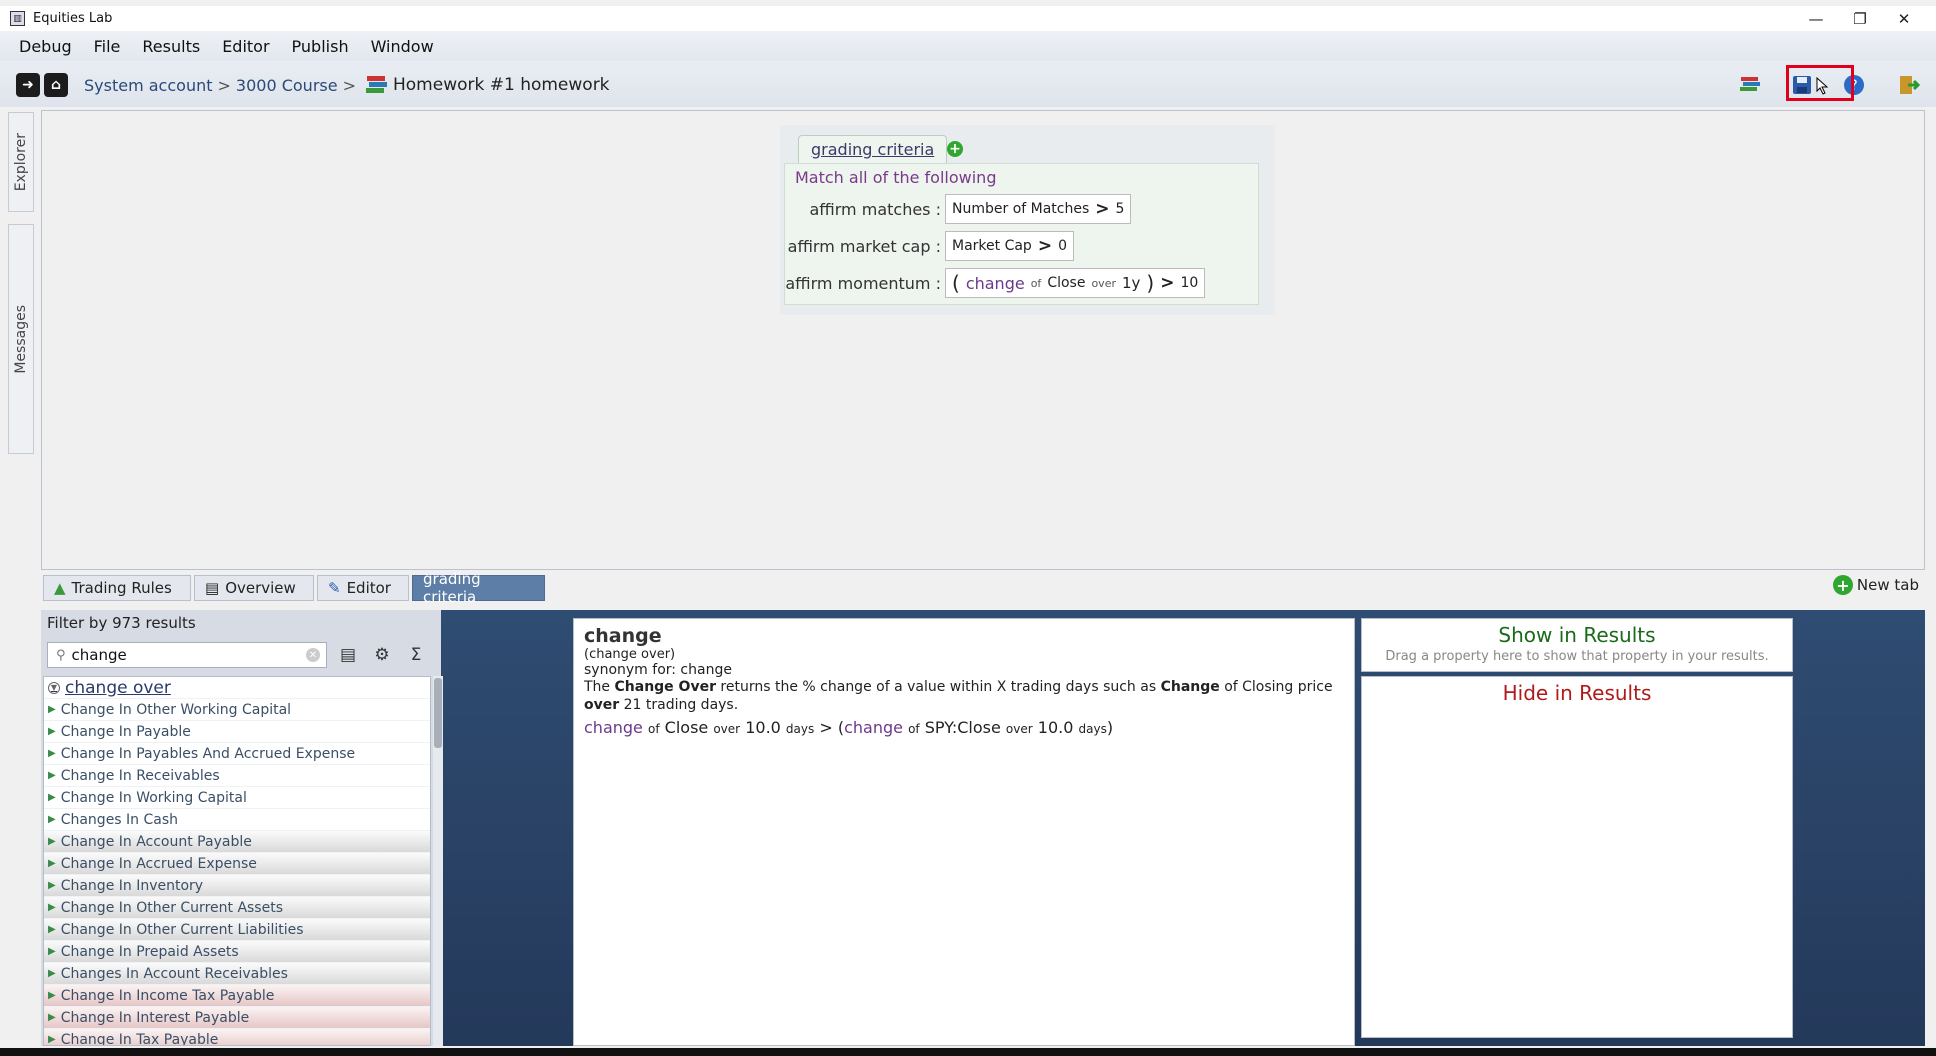 This screenshot has width=1936, height=1056. I want to click on side-tab-explorer: Explorer, so click(21, 162).